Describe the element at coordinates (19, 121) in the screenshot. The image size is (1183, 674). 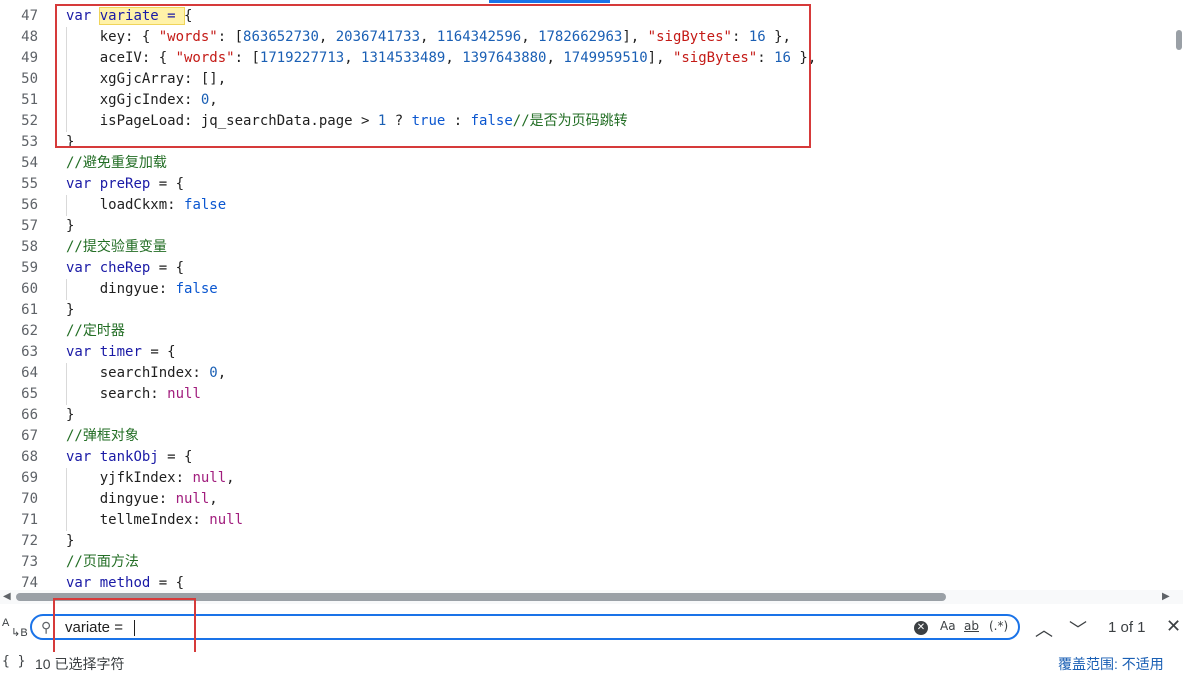
I see `line-number: 52` at that location.